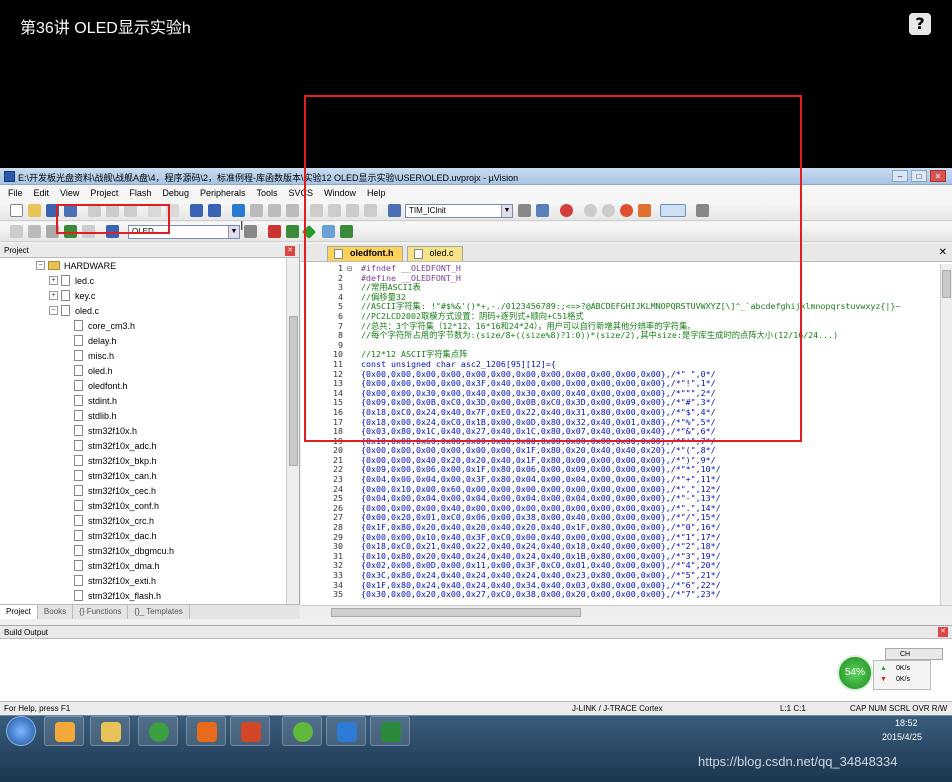 The image size is (952, 782). Describe the element at coordinates (26, 632) in the screenshot. I see `build-output-title: Build Output` at that location.